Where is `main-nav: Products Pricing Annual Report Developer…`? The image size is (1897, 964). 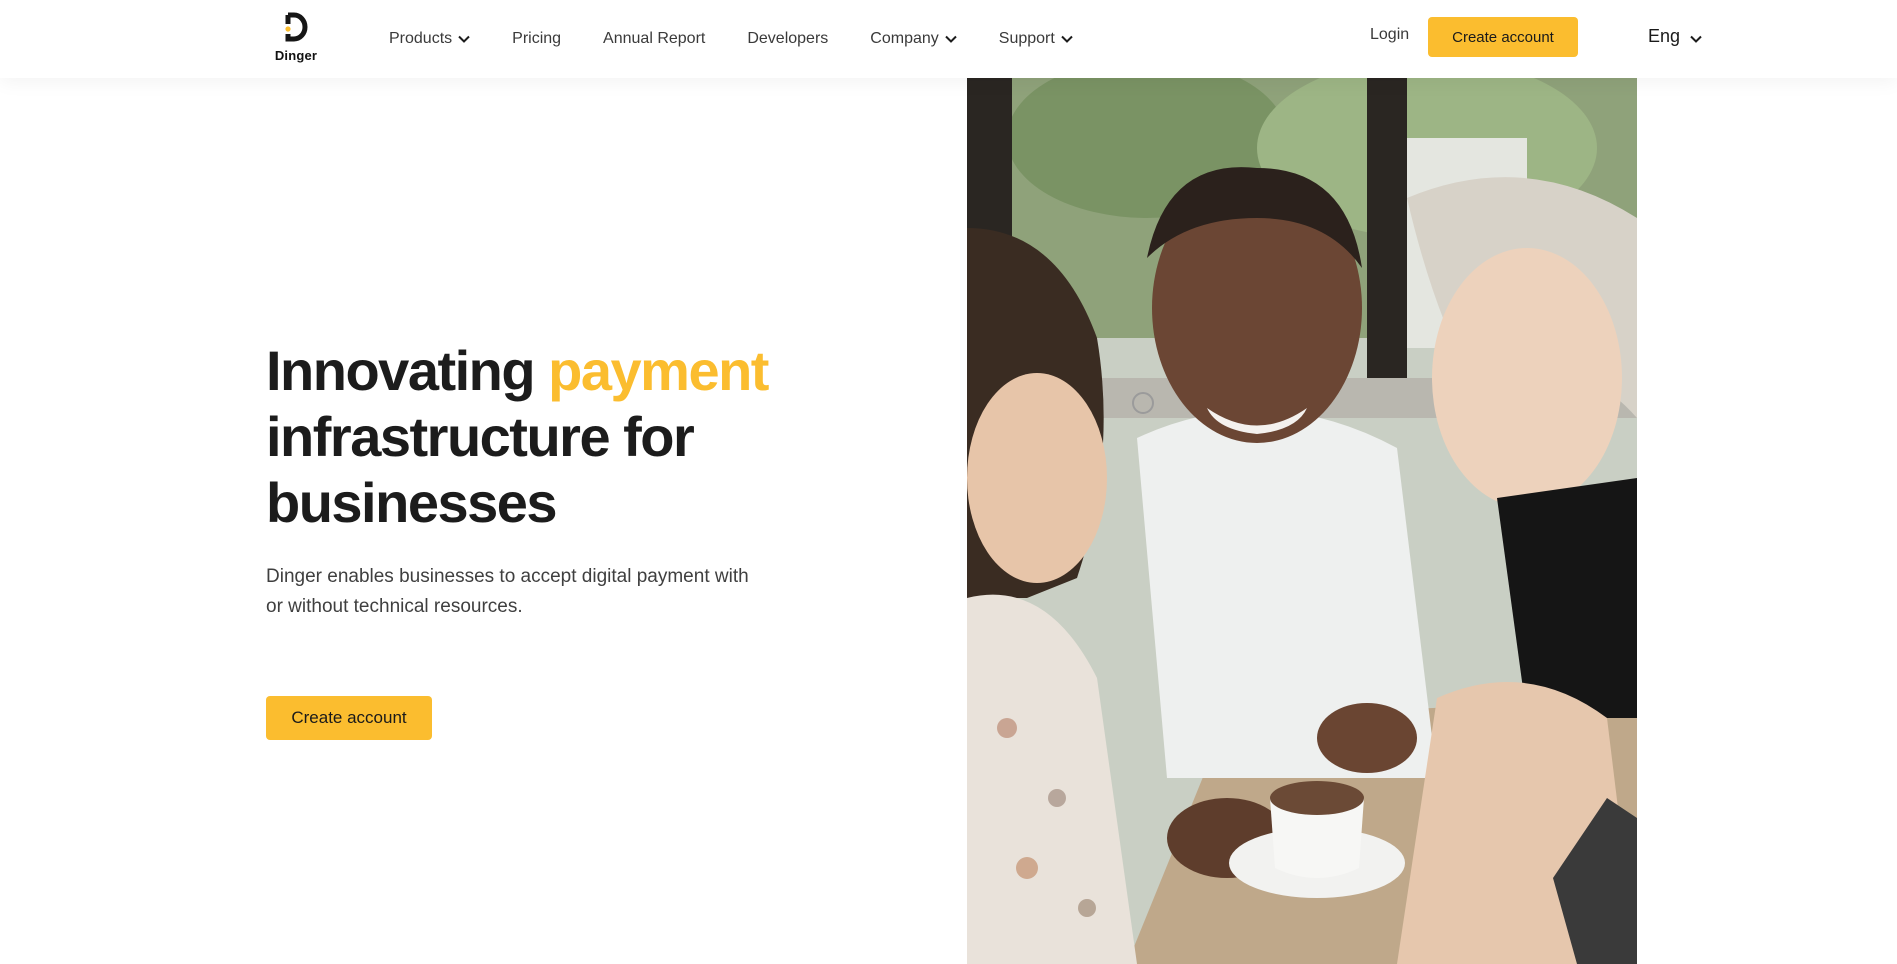
main-nav: Products Pricing Annual Report Developer… is located at coordinates (752, 39).